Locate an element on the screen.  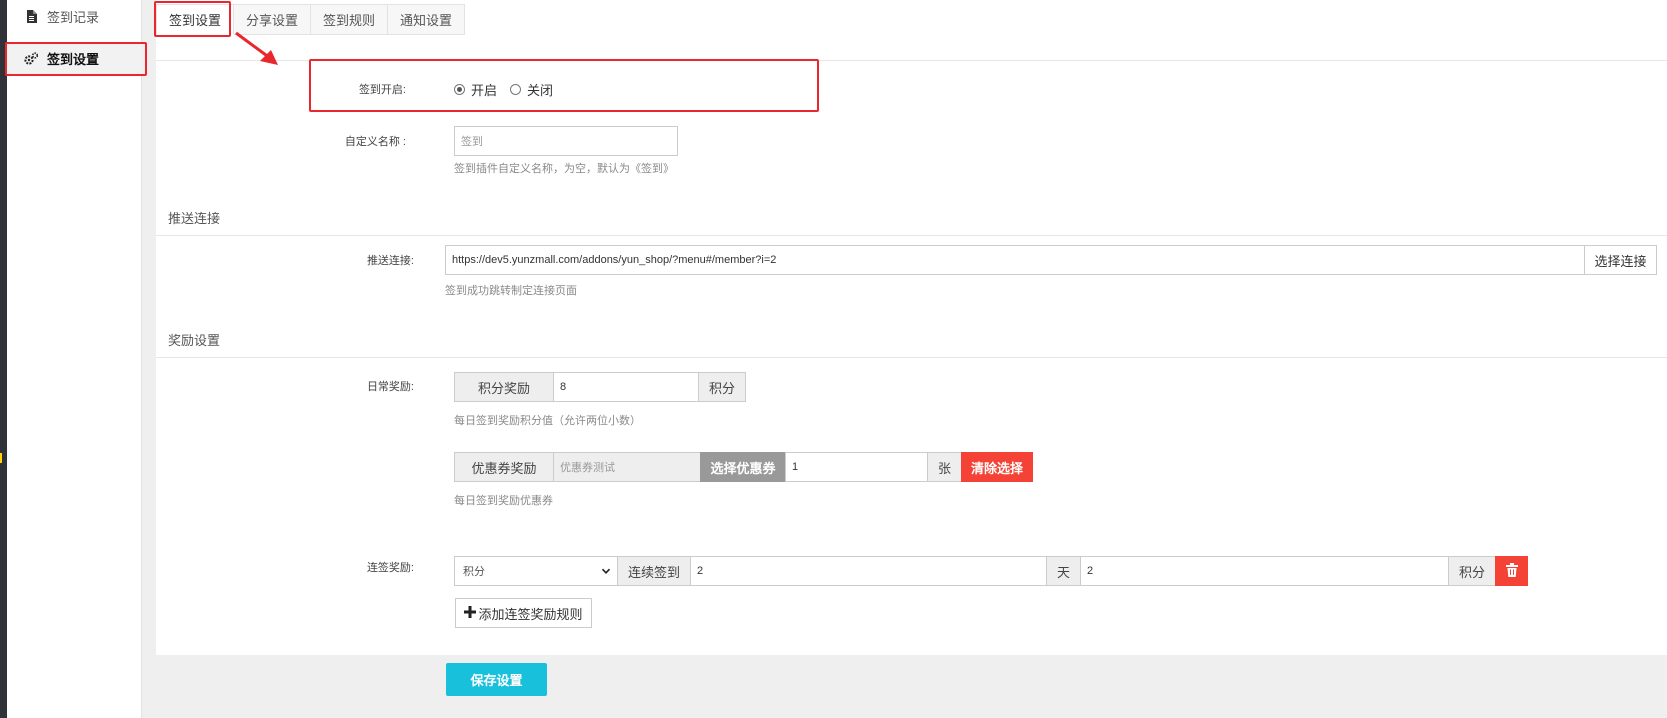
custom-name-input: 签到 is located at coordinates (566, 141).